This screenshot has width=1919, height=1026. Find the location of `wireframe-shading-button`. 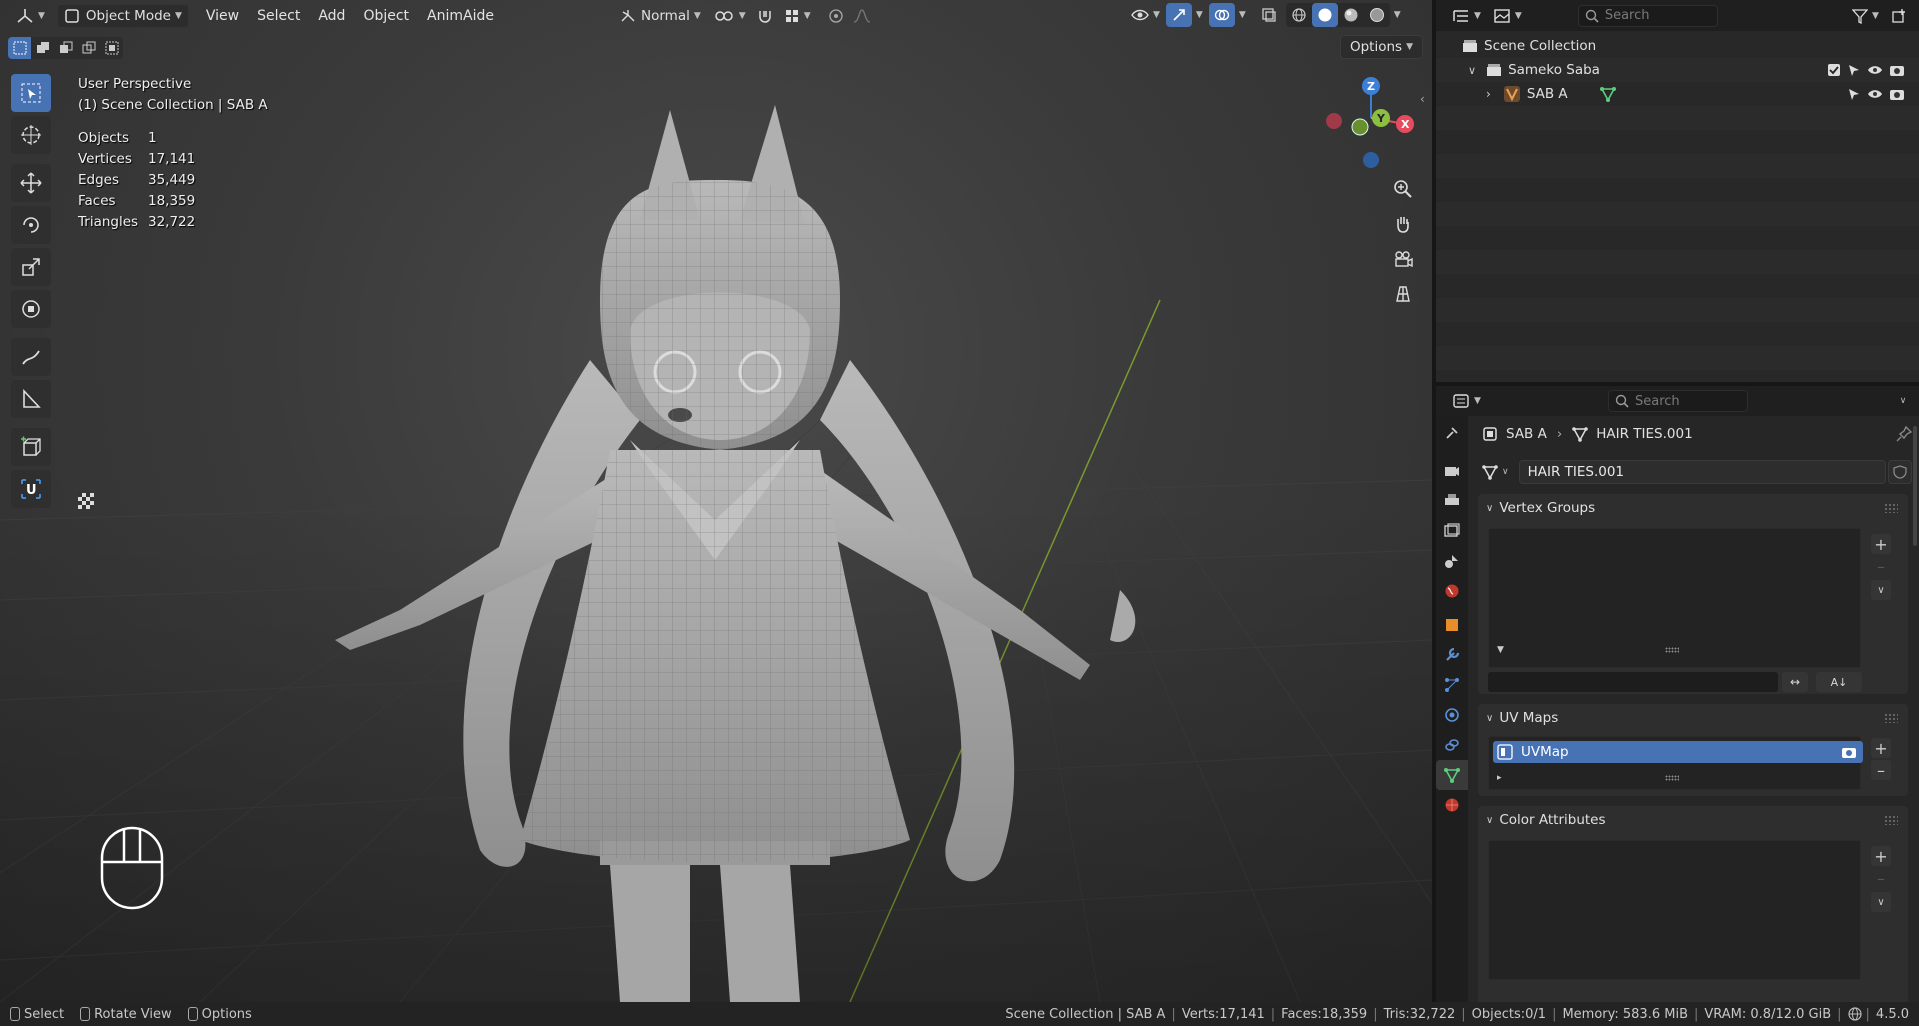

wireframe-shading-button is located at coordinates (1299, 15).